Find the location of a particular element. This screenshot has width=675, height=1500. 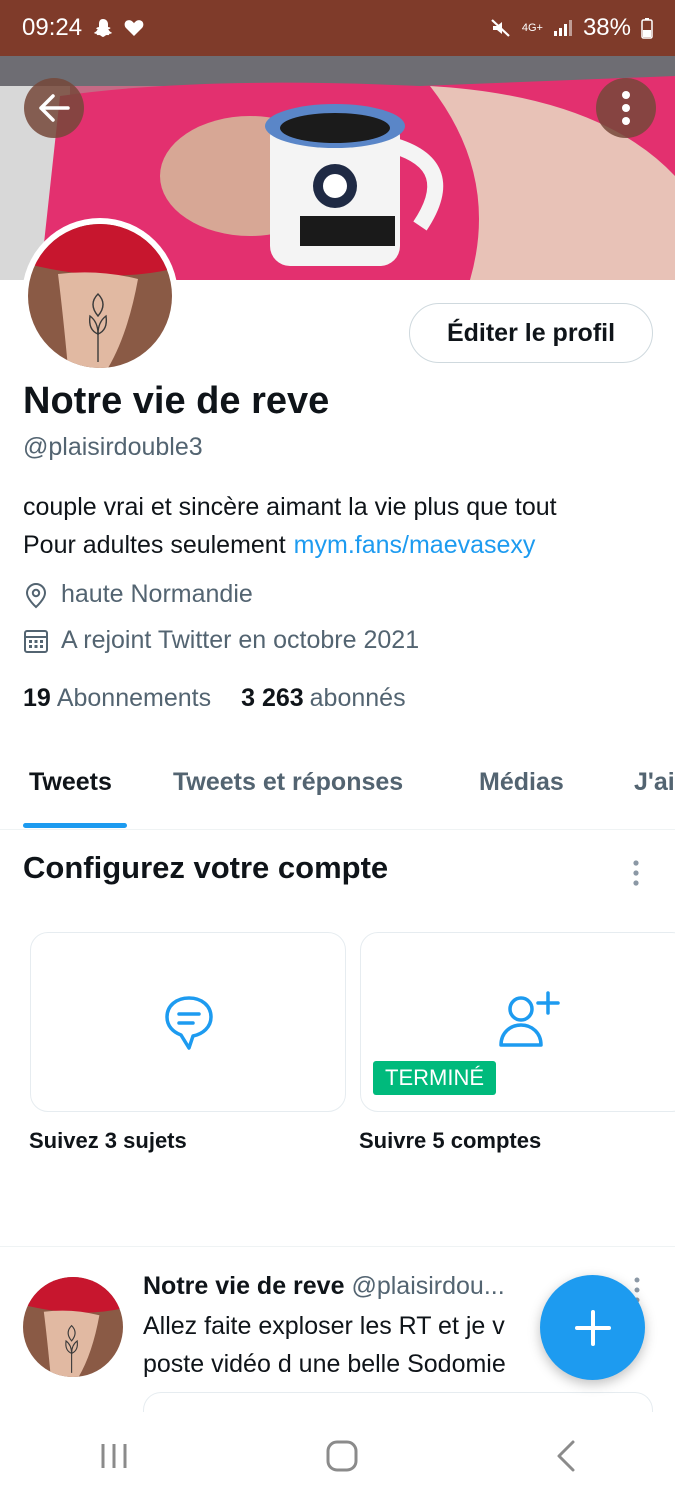

location-text: haute Normandie is located at coordinates (157, 594).